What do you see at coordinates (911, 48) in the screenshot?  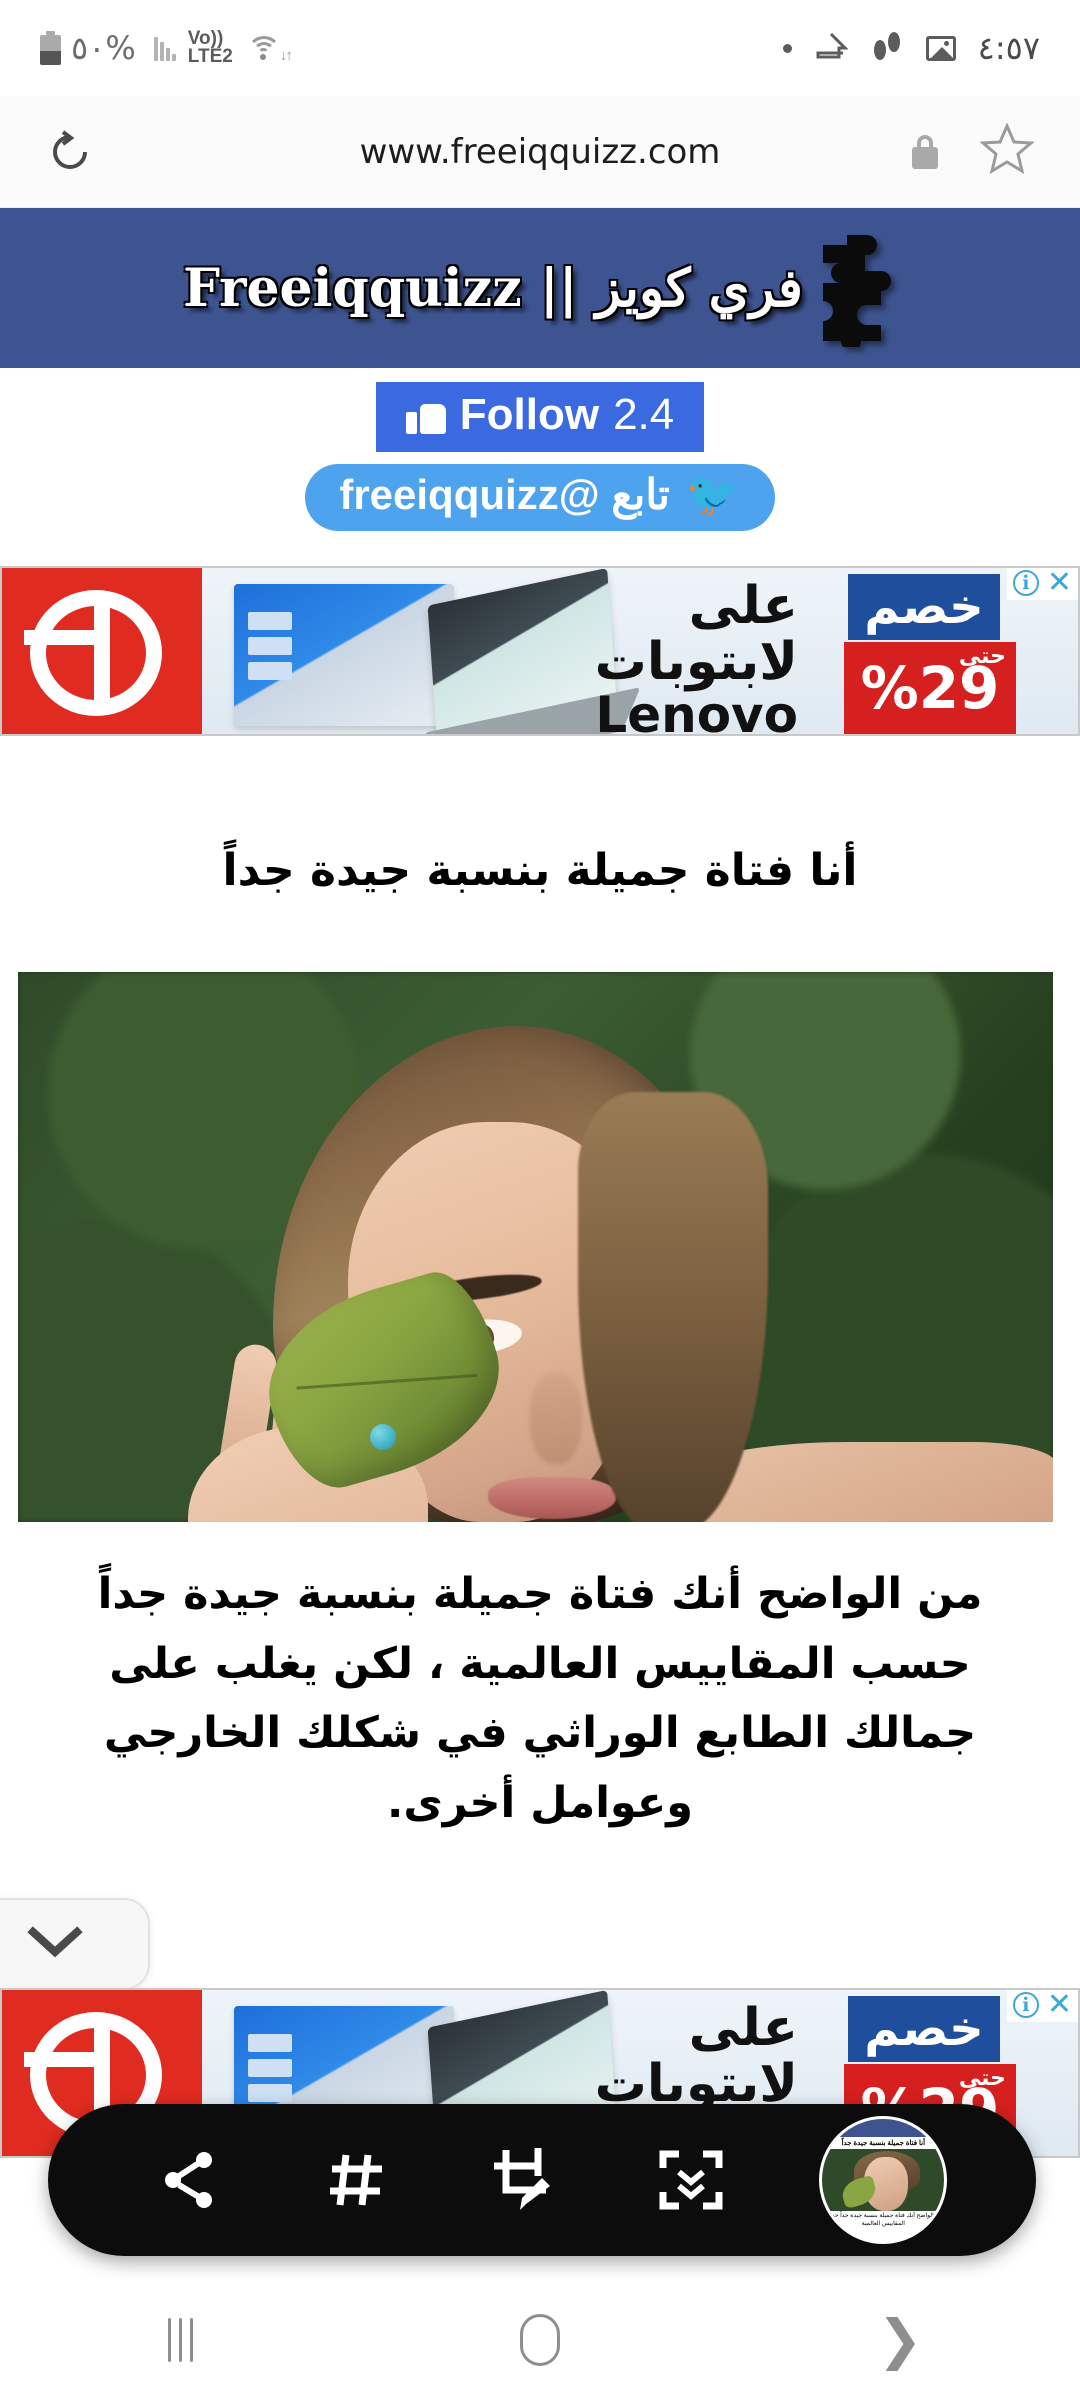 I see `status-bar-right: ٤:٥٧` at bounding box center [911, 48].